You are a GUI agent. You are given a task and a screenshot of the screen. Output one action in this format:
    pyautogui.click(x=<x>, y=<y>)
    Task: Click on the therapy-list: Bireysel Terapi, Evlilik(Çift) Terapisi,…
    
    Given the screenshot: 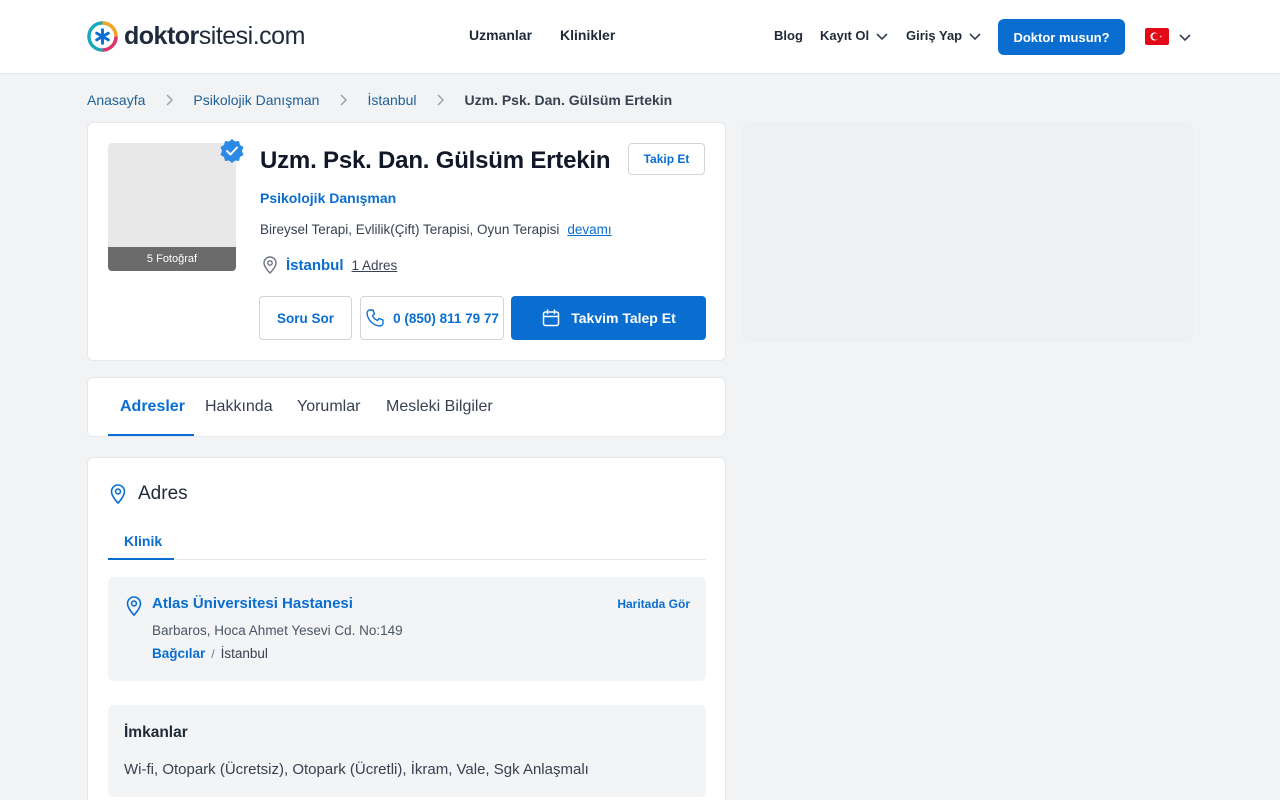 What is the action you would take?
    pyautogui.click(x=436, y=229)
    